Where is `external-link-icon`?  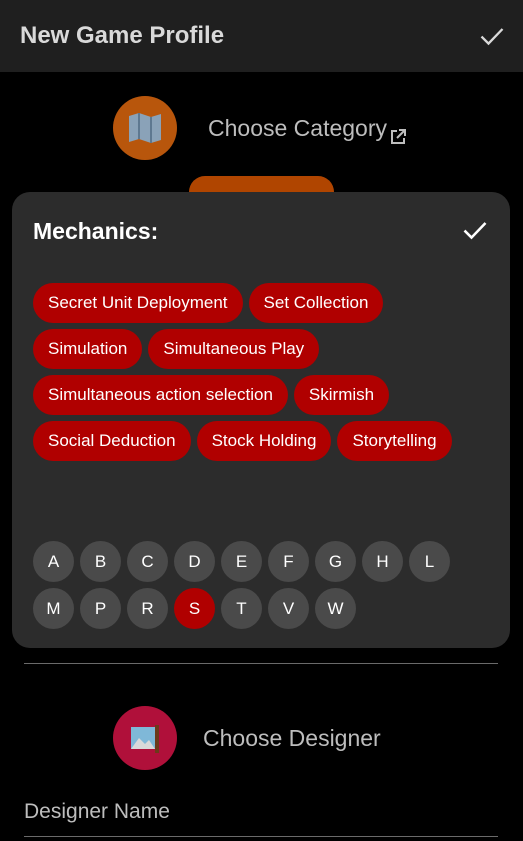
external-link-icon is located at coordinates (398, 136).